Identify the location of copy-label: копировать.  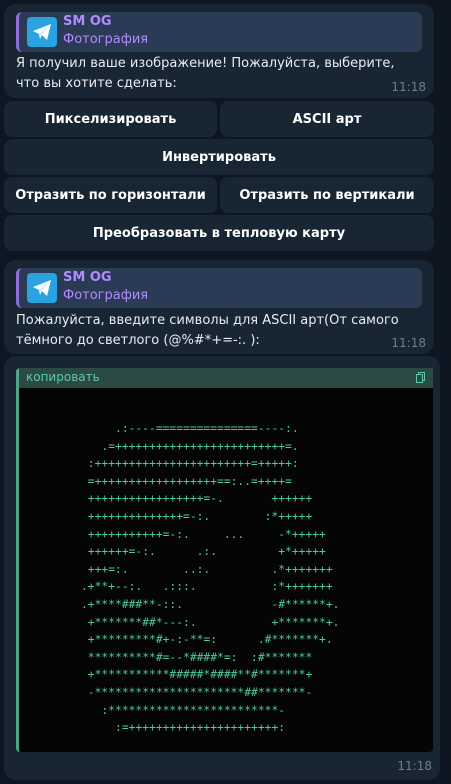
(63, 377).